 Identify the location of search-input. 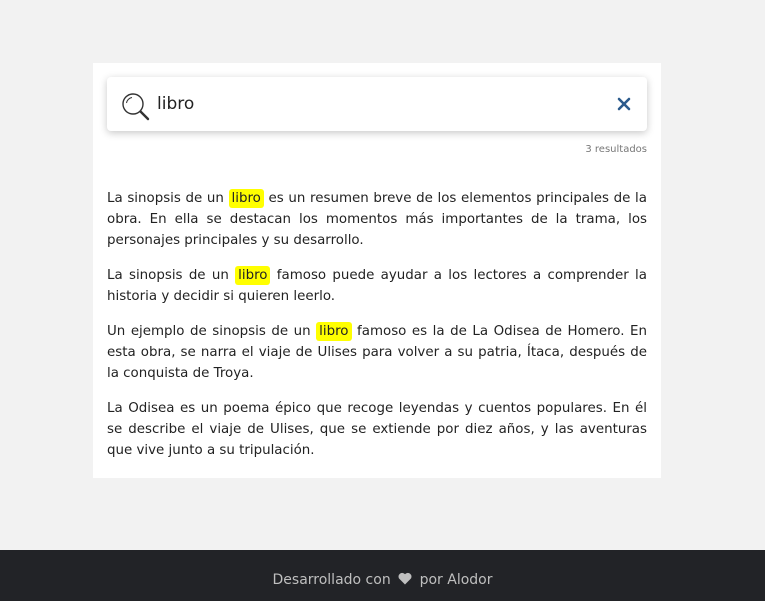
(377, 104).